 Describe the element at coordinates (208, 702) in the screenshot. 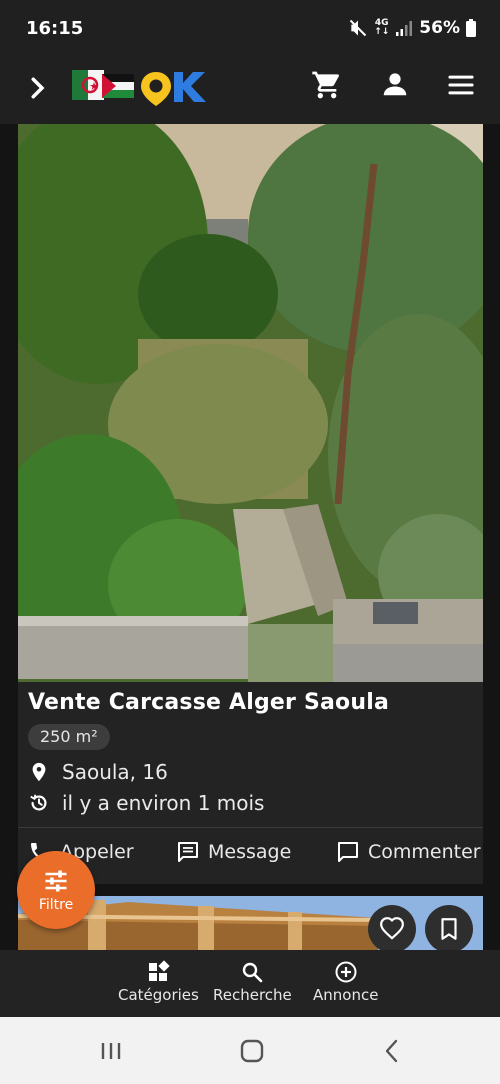

I see `listing-title: Vente Carcasse Alger Saoula` at that location.